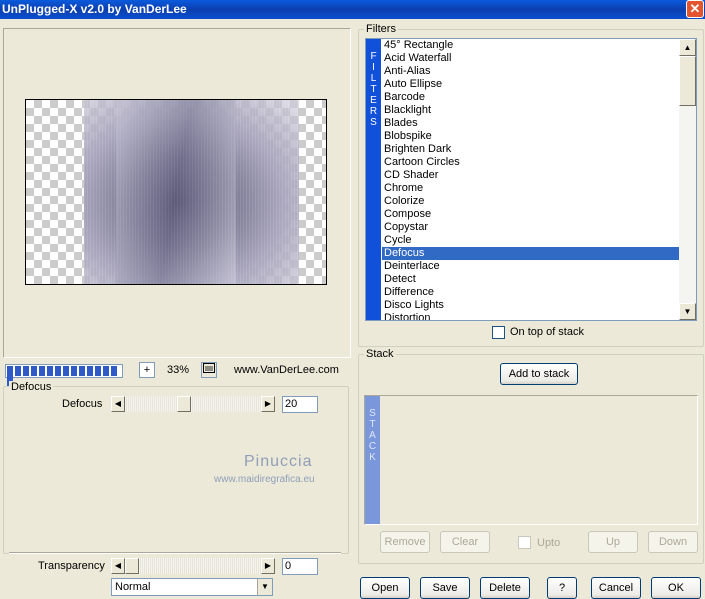 The image size is (705, 599). I want to click on watermark-url: www.maidiregrafica.eu, so click(264, 479).